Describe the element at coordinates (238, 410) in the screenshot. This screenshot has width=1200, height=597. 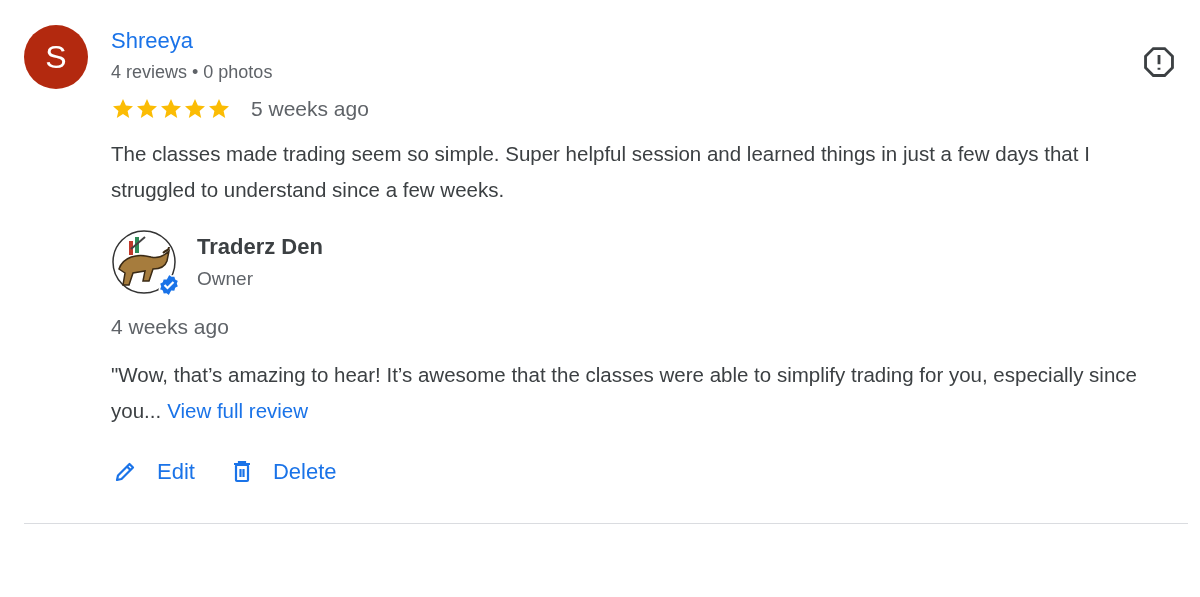
I see `view-full-review-link: View full review` at that location.